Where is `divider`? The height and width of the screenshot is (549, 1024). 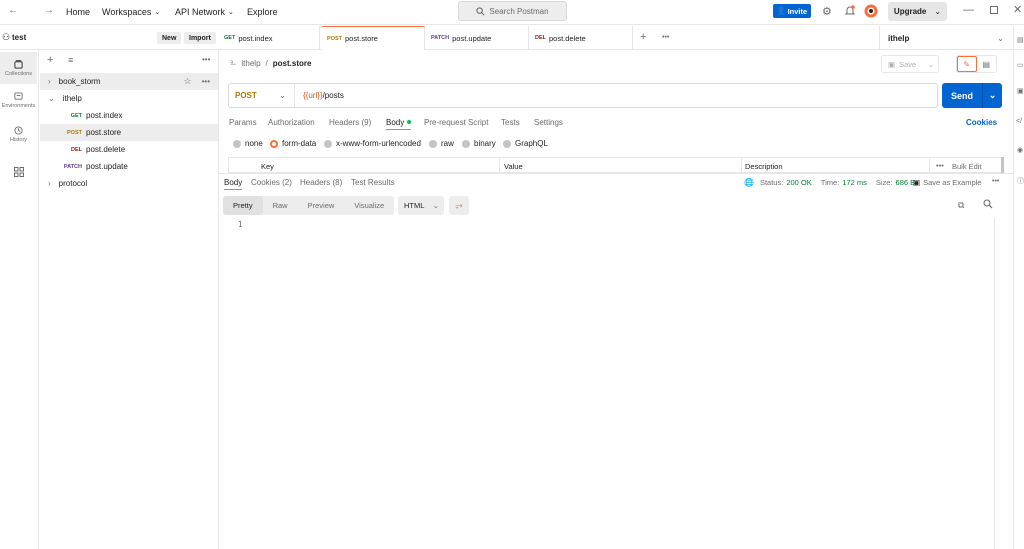
divider is located at coordinates (616, 173).